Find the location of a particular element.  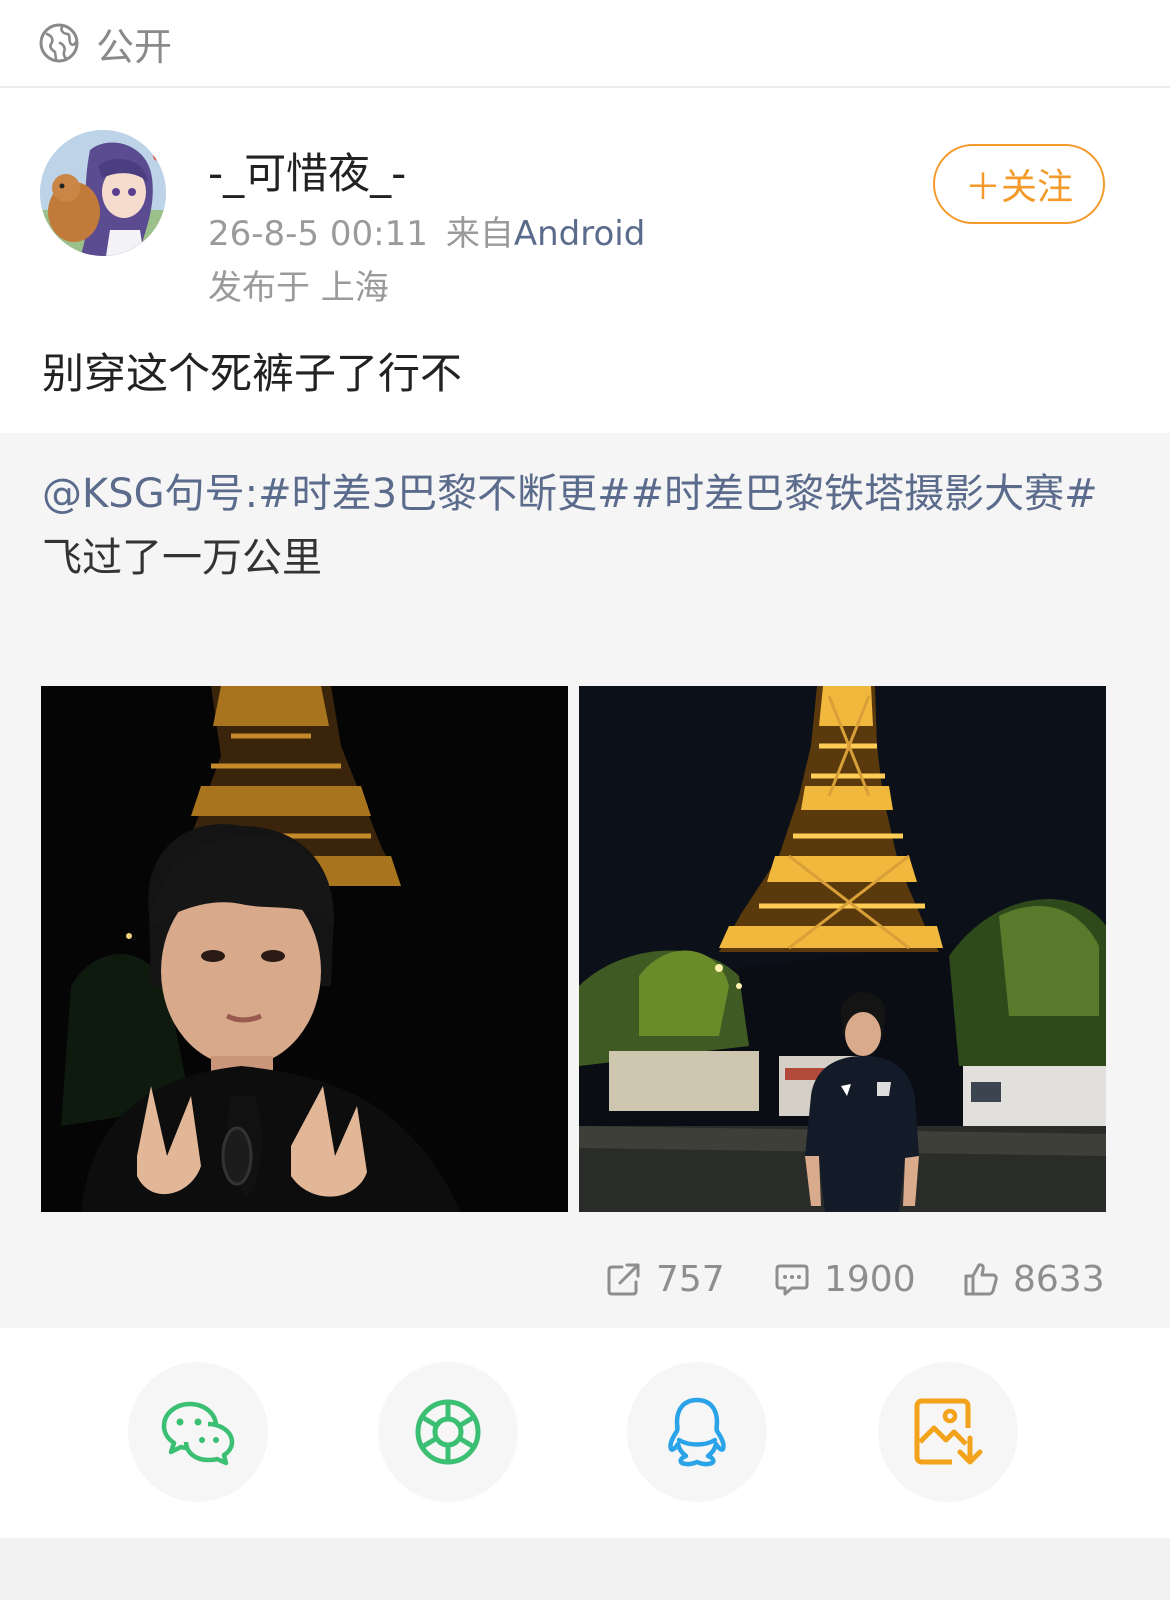

mention-link: @KSG句号 is located at coordinates (143, 494).